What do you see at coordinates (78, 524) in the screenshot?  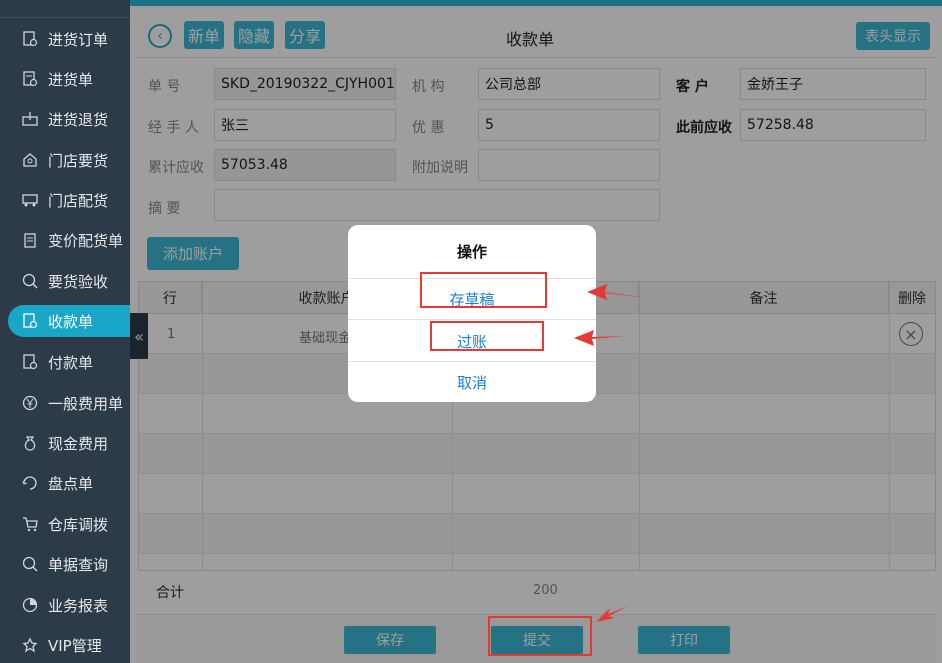 I see `sidebar-item-label: 仓库调拨` at bounding box center [78, 524].